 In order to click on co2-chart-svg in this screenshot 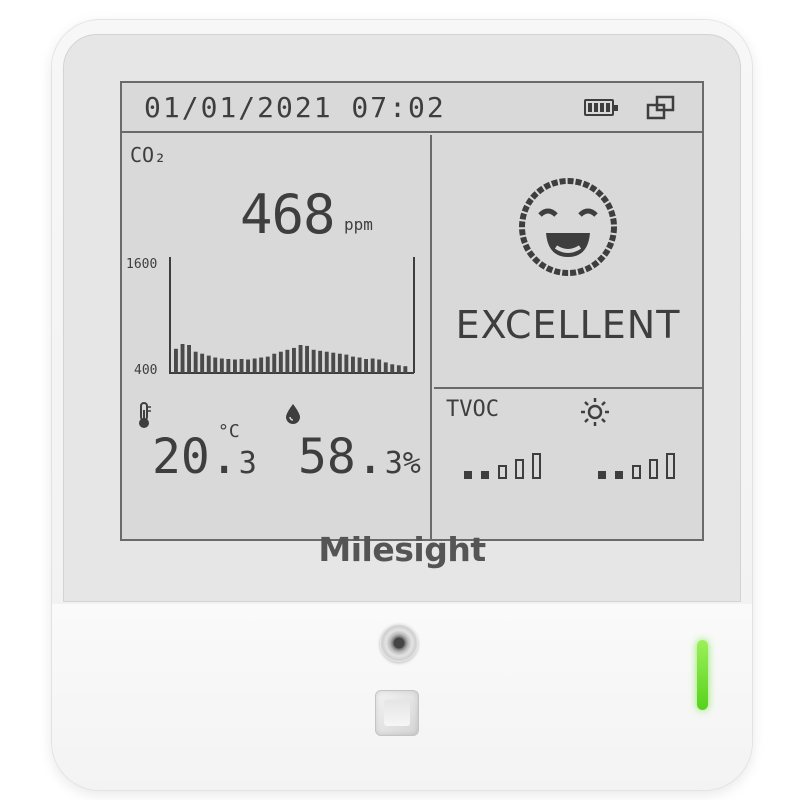, I will do `click(292, 315)`.